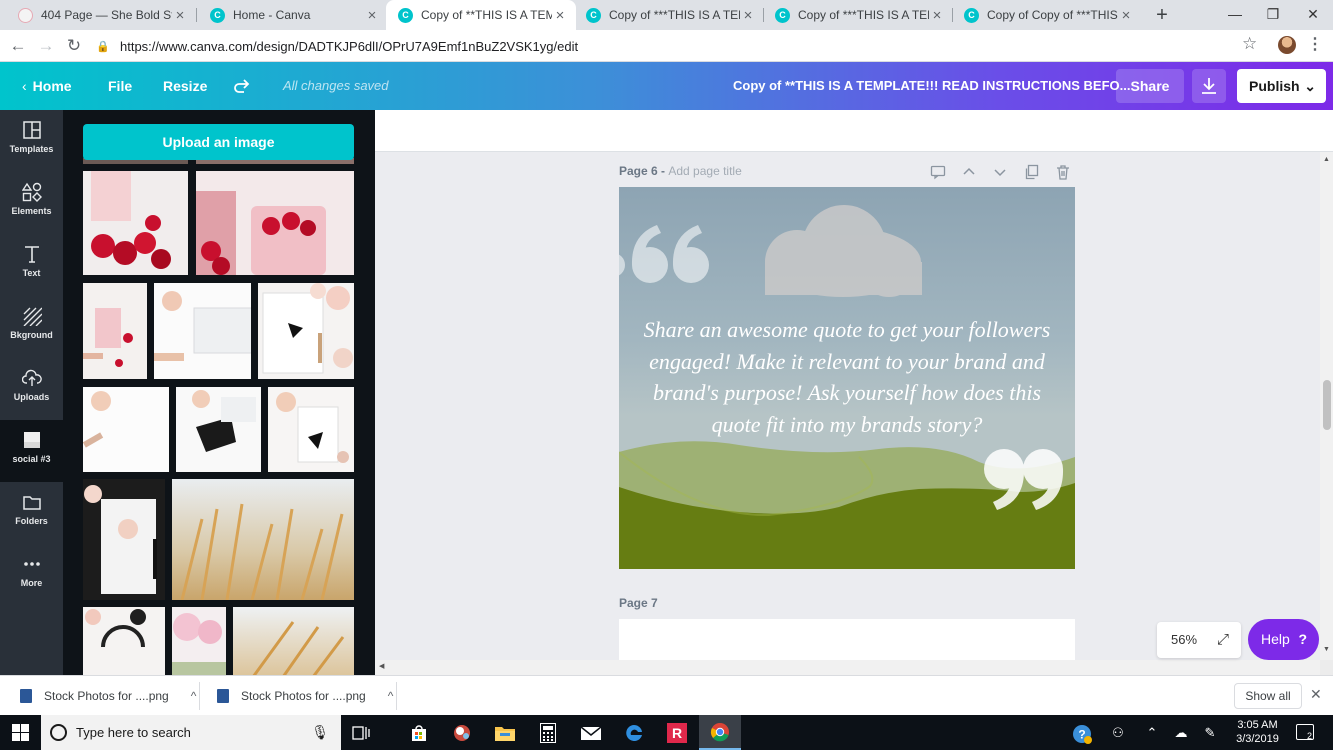 This screenshot has width=1333, height=750. I want to click on horizontal-scrollbar: ◀, so click(847, 667).